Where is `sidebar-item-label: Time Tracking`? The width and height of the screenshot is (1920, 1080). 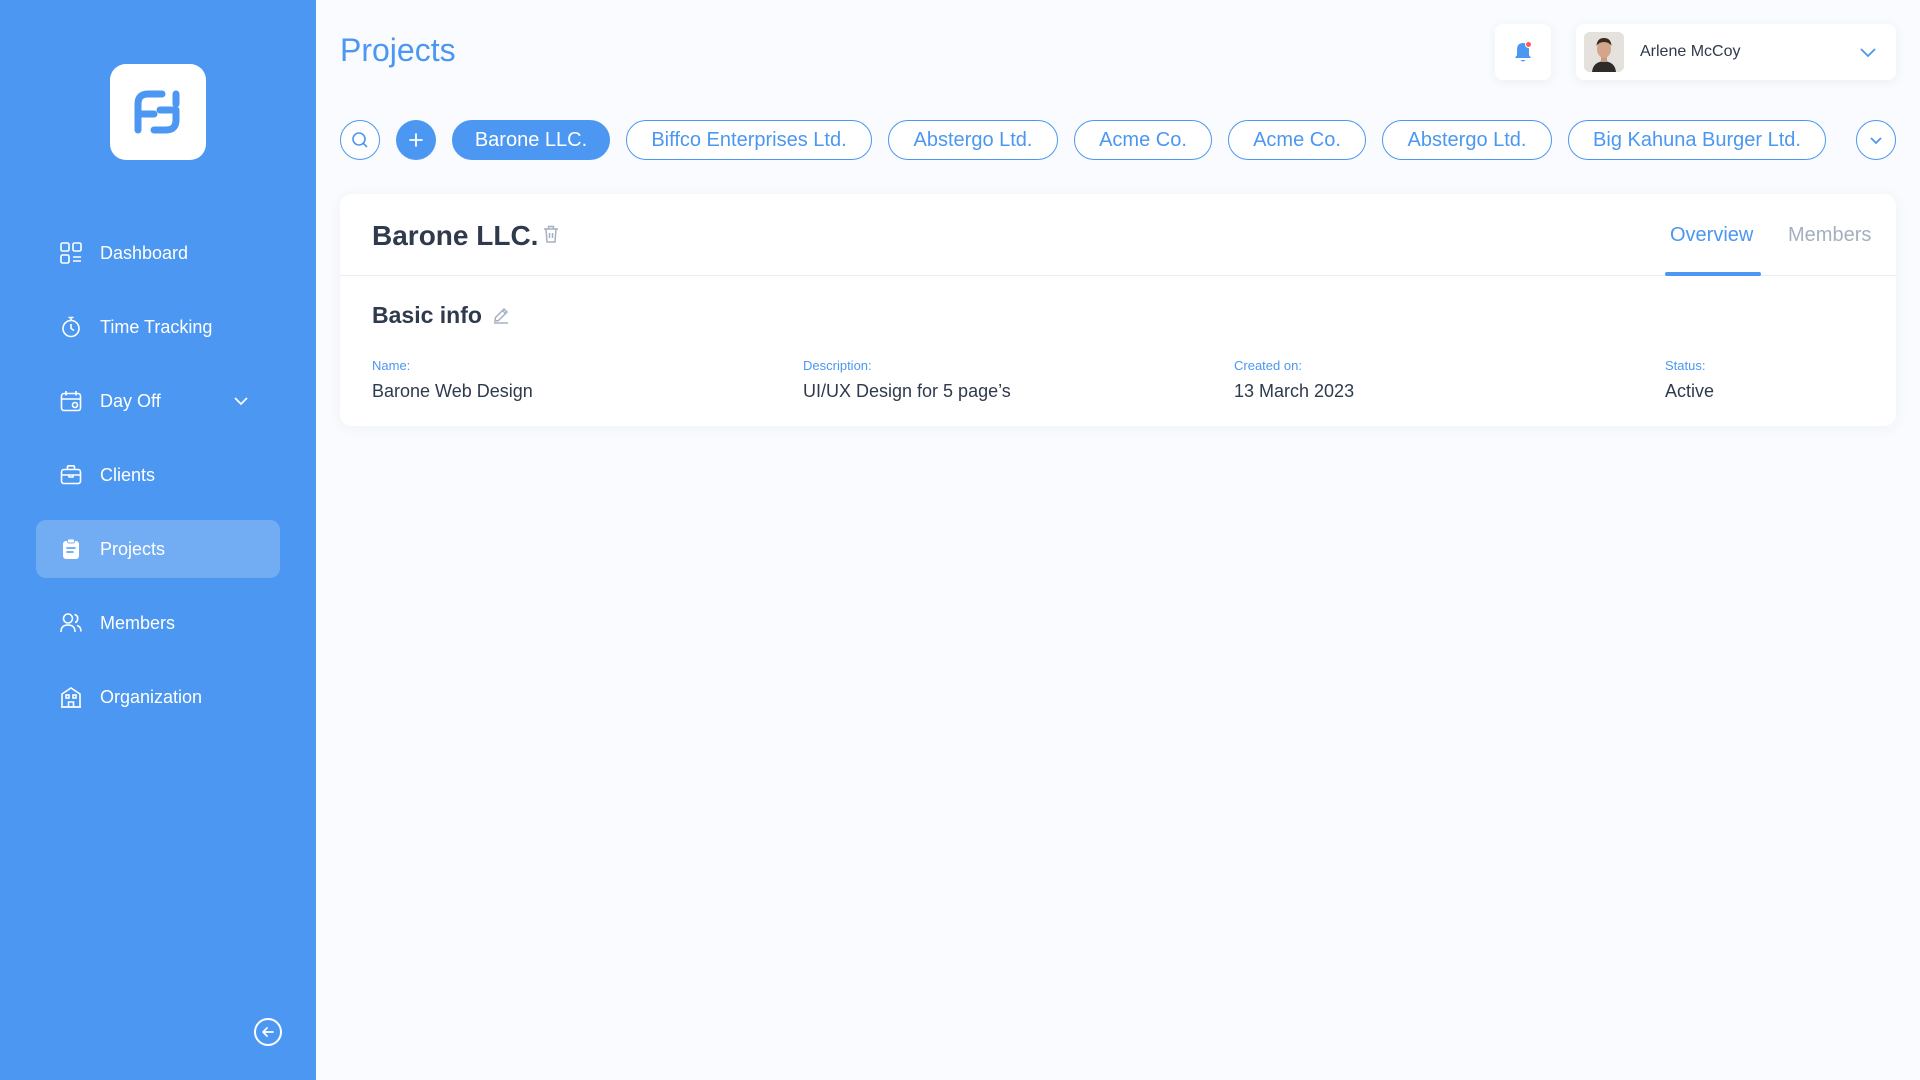
sidebar-item-label: Time Tracking is located at coordinates (156, 326).